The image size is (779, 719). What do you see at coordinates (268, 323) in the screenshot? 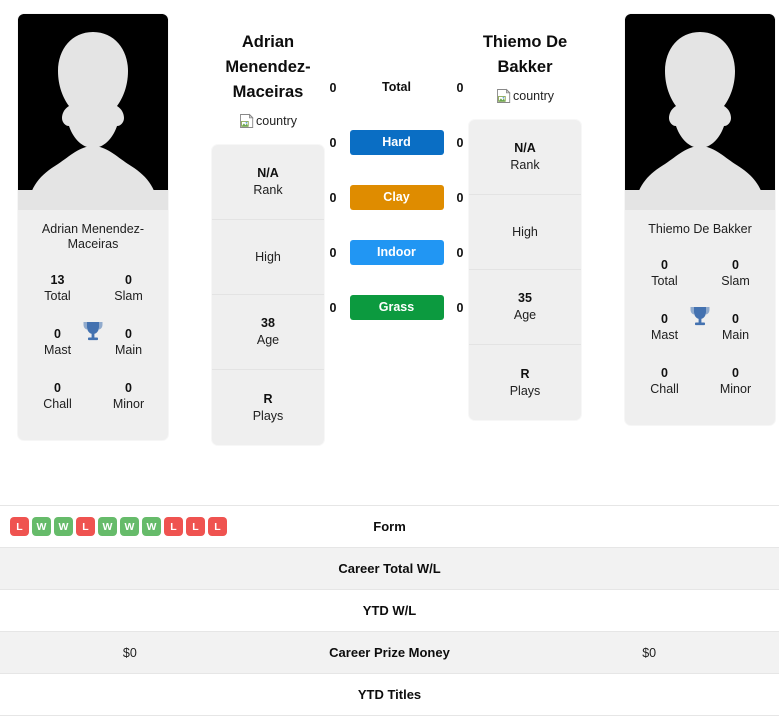
I see `info-value: 38` at bounding box center [268, 323].